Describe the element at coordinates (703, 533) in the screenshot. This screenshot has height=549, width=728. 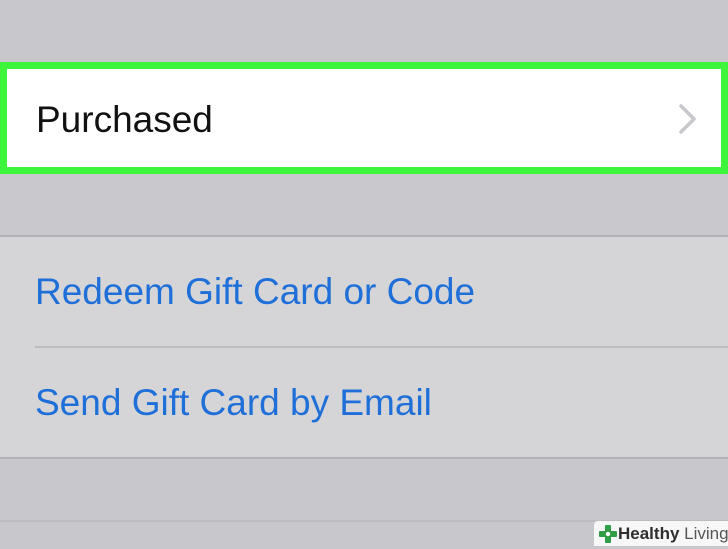
I see `watermark-brand-light: Living` at that location.